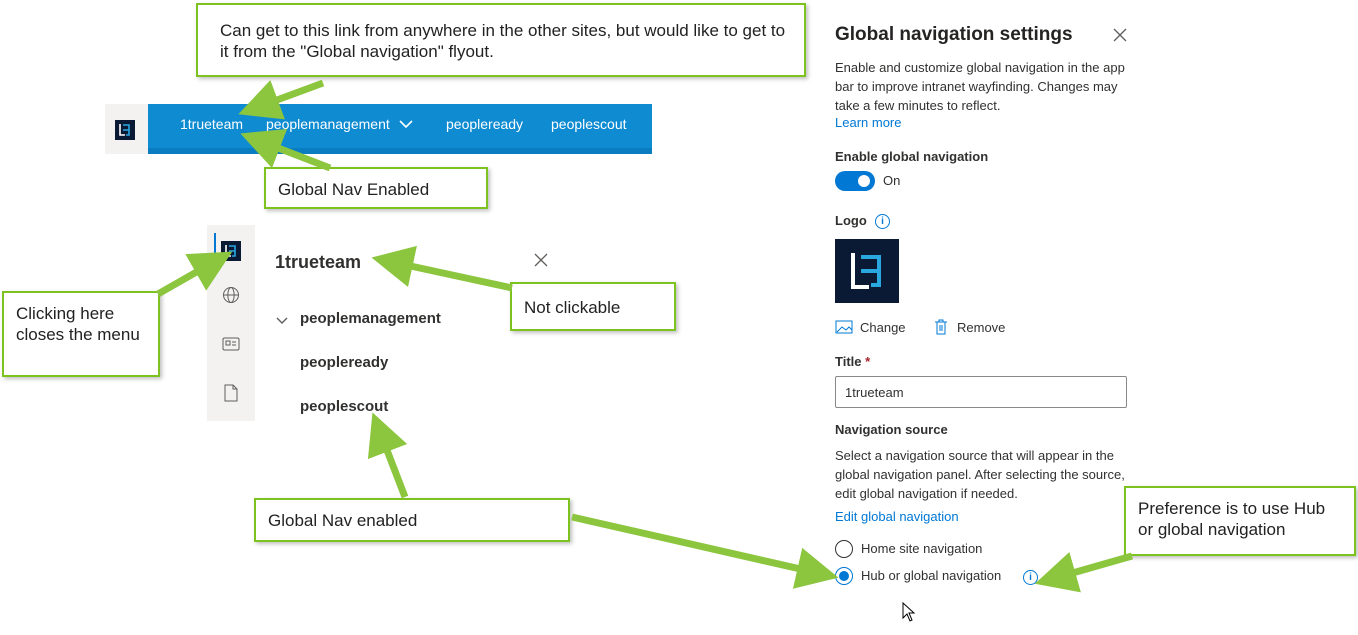 The width and height of the screenshot is (1358, 635). I want to click on arrow-to-info-icon, so click(1083, 572).